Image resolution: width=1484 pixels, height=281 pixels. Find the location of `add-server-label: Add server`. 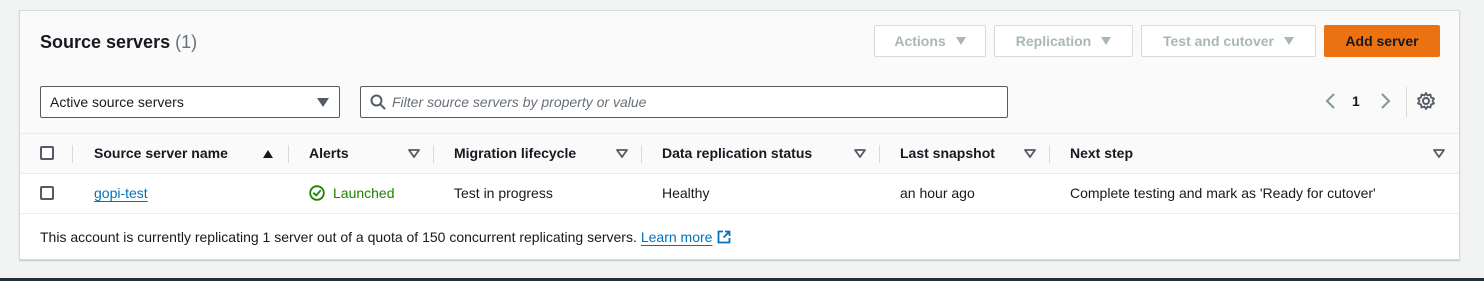

add-server-label: Add server is located at coordinates (1382, 41).